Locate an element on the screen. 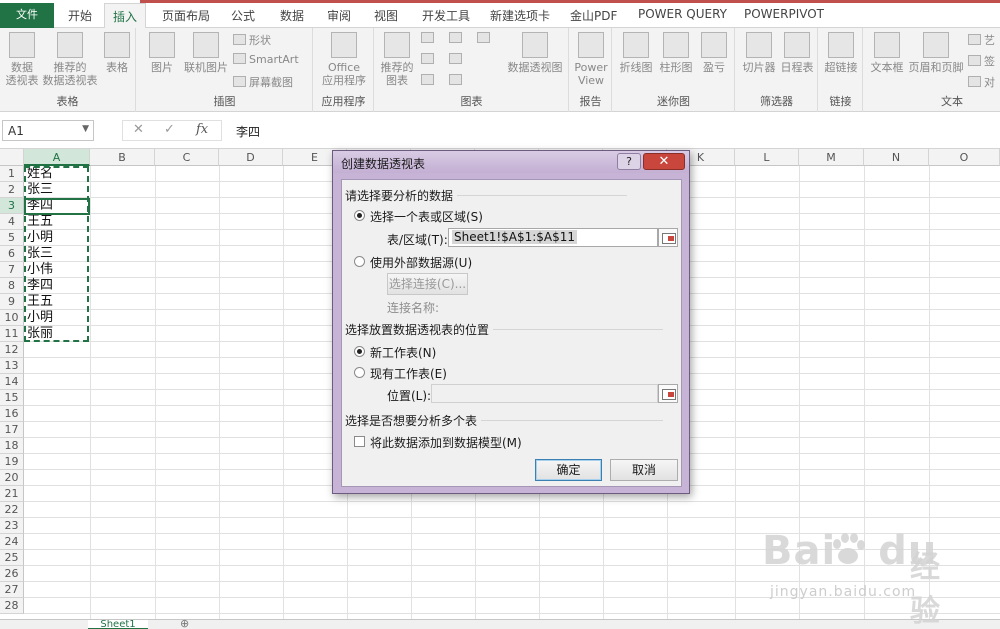  col-header-c: C is located at coordinates (187, 157).